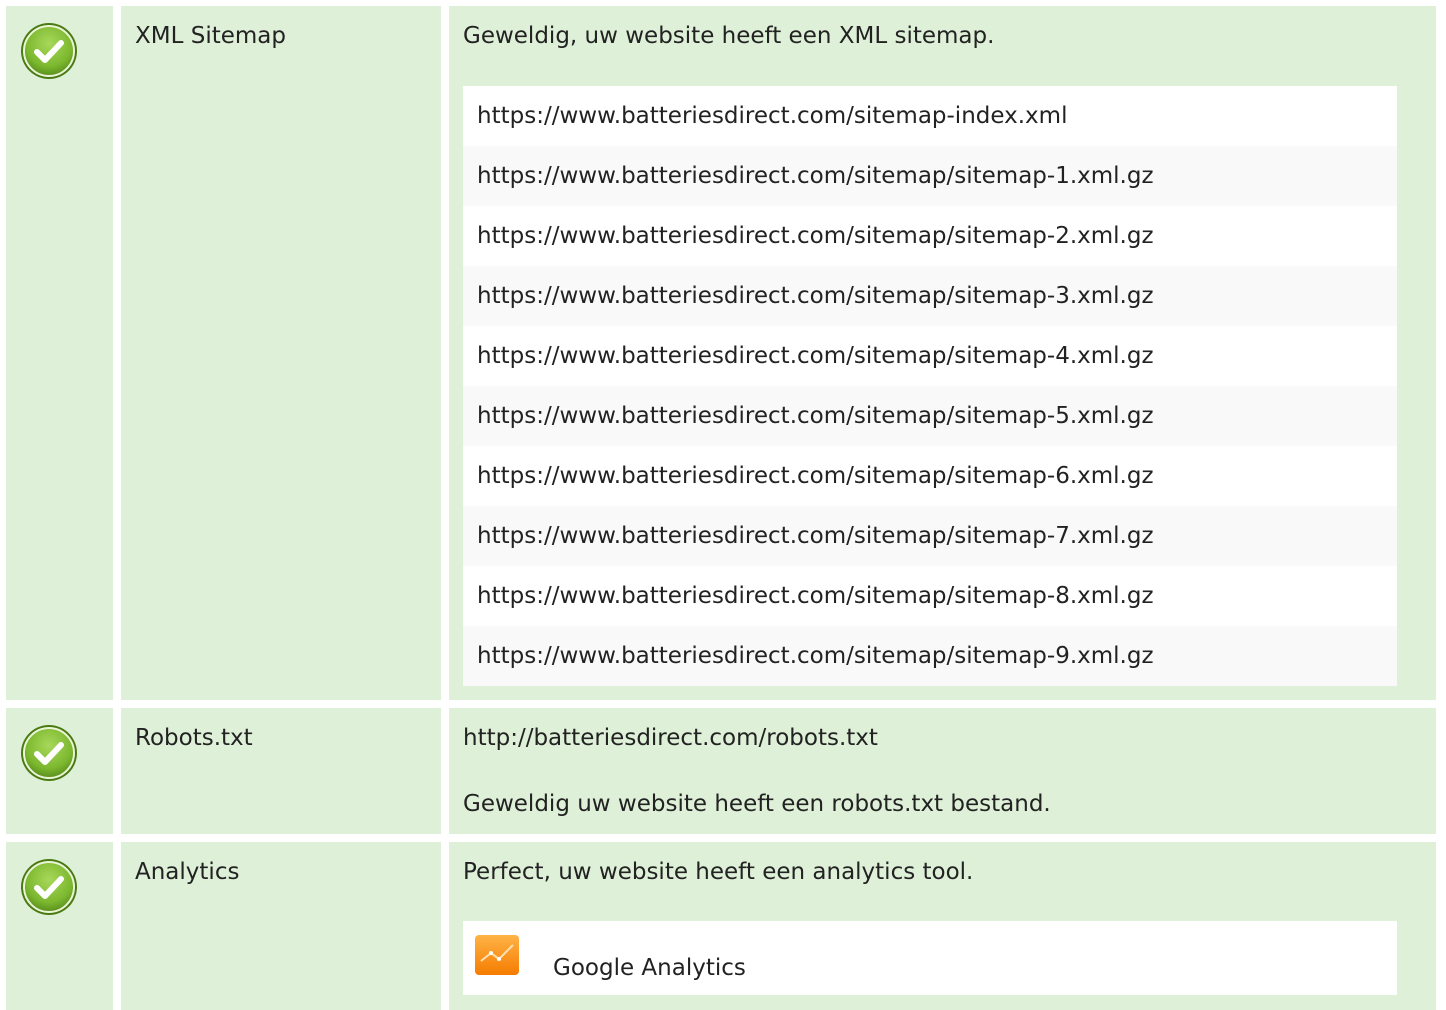 The image size is (1446, 1010). What do you see at coordinates (497, 955) in the screenshot?
I see `google-analytics-icon` at bounding box center [497, 955].